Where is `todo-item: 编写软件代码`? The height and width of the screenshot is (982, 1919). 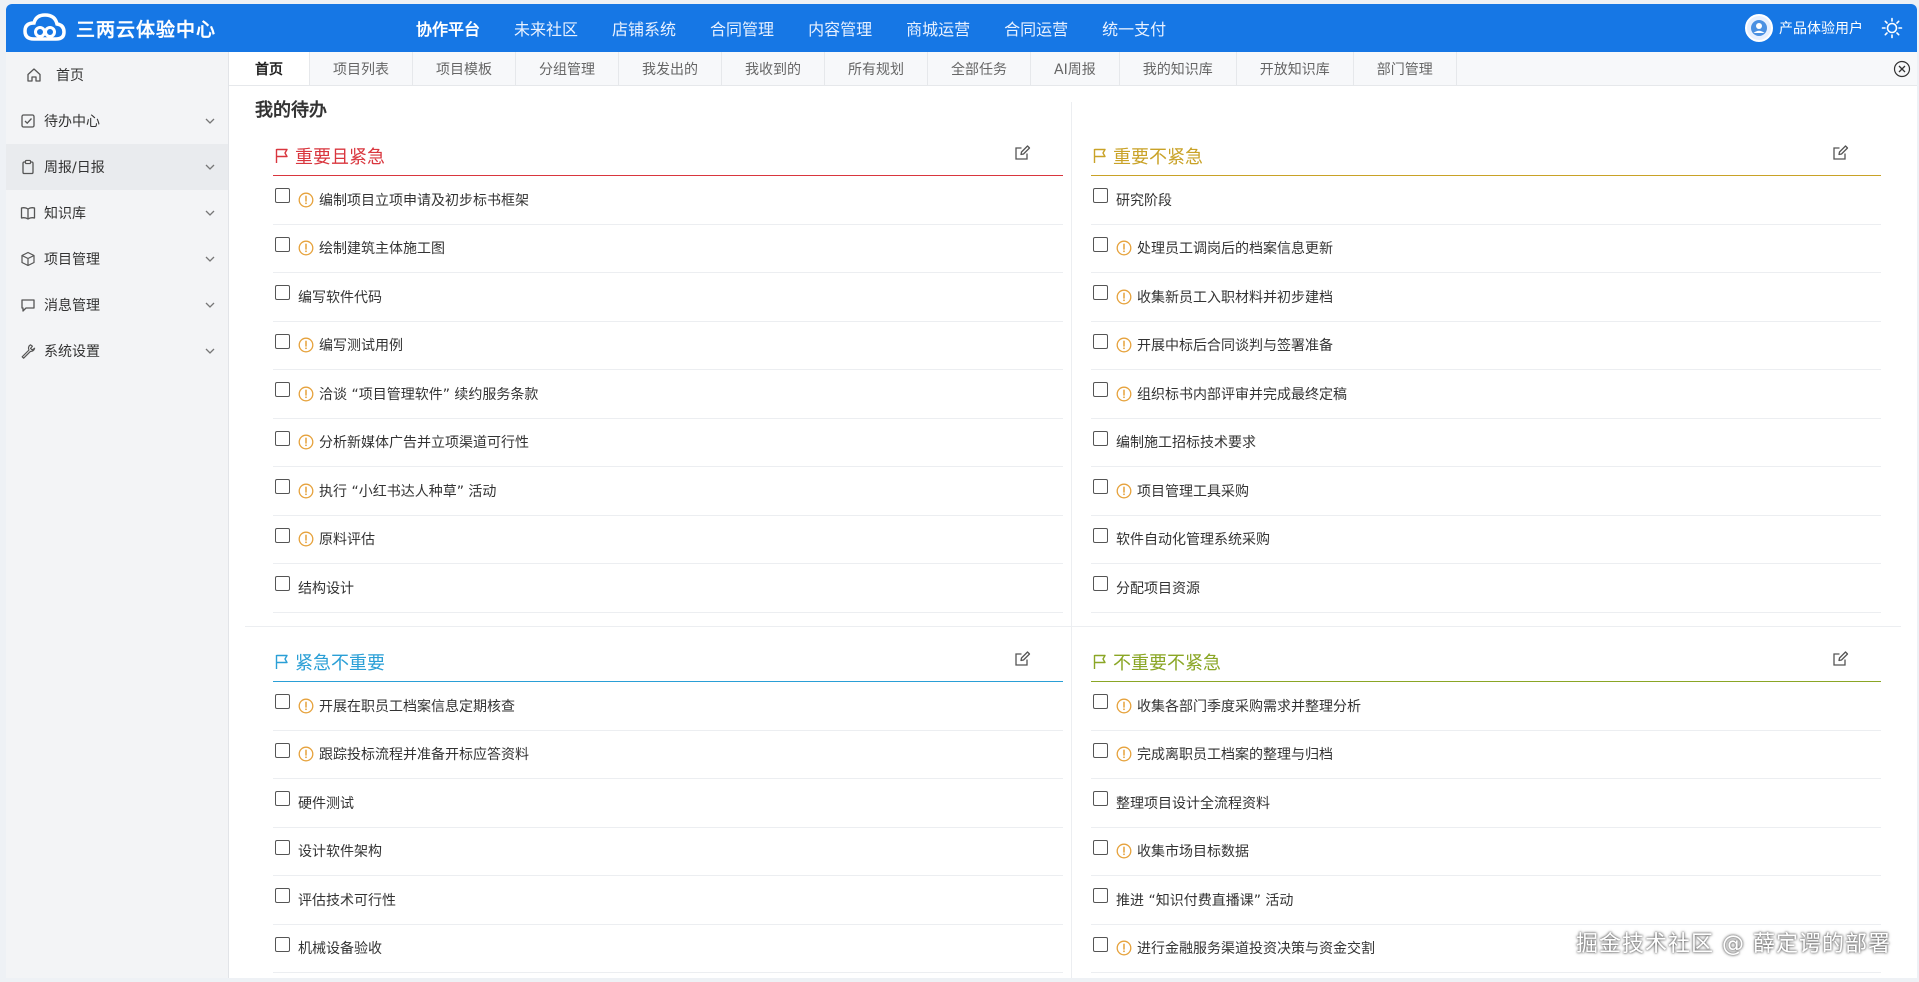
todo-item: 编写软件代码 is located at coordinates (668, 297).